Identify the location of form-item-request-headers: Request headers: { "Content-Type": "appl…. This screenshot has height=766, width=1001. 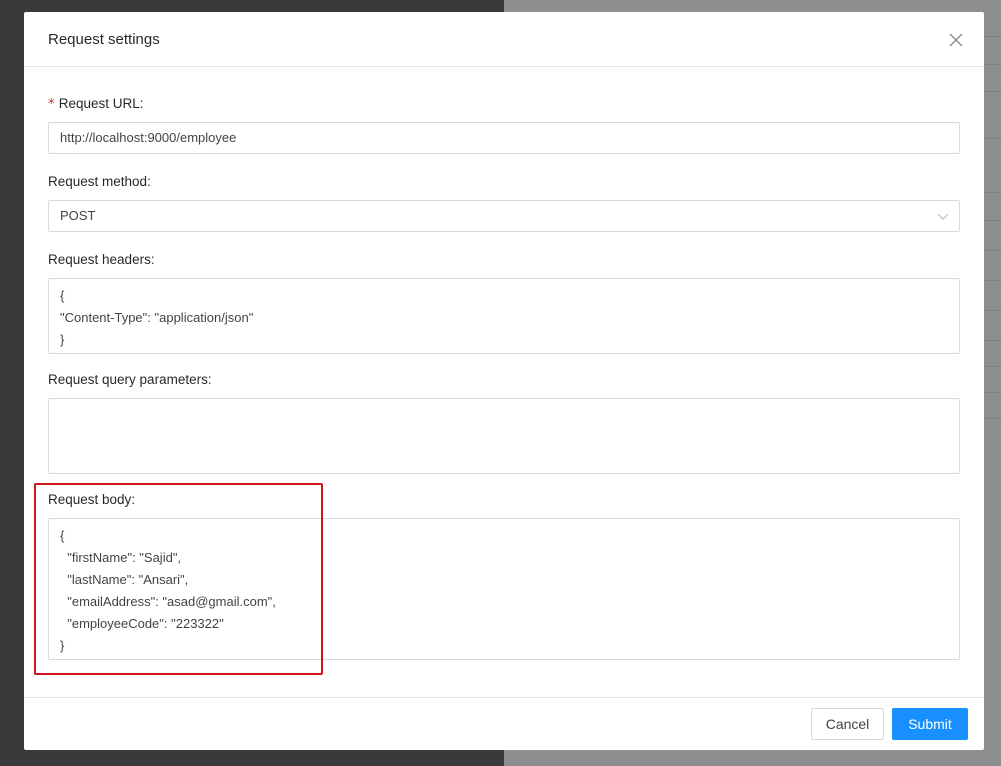
(504, 302).